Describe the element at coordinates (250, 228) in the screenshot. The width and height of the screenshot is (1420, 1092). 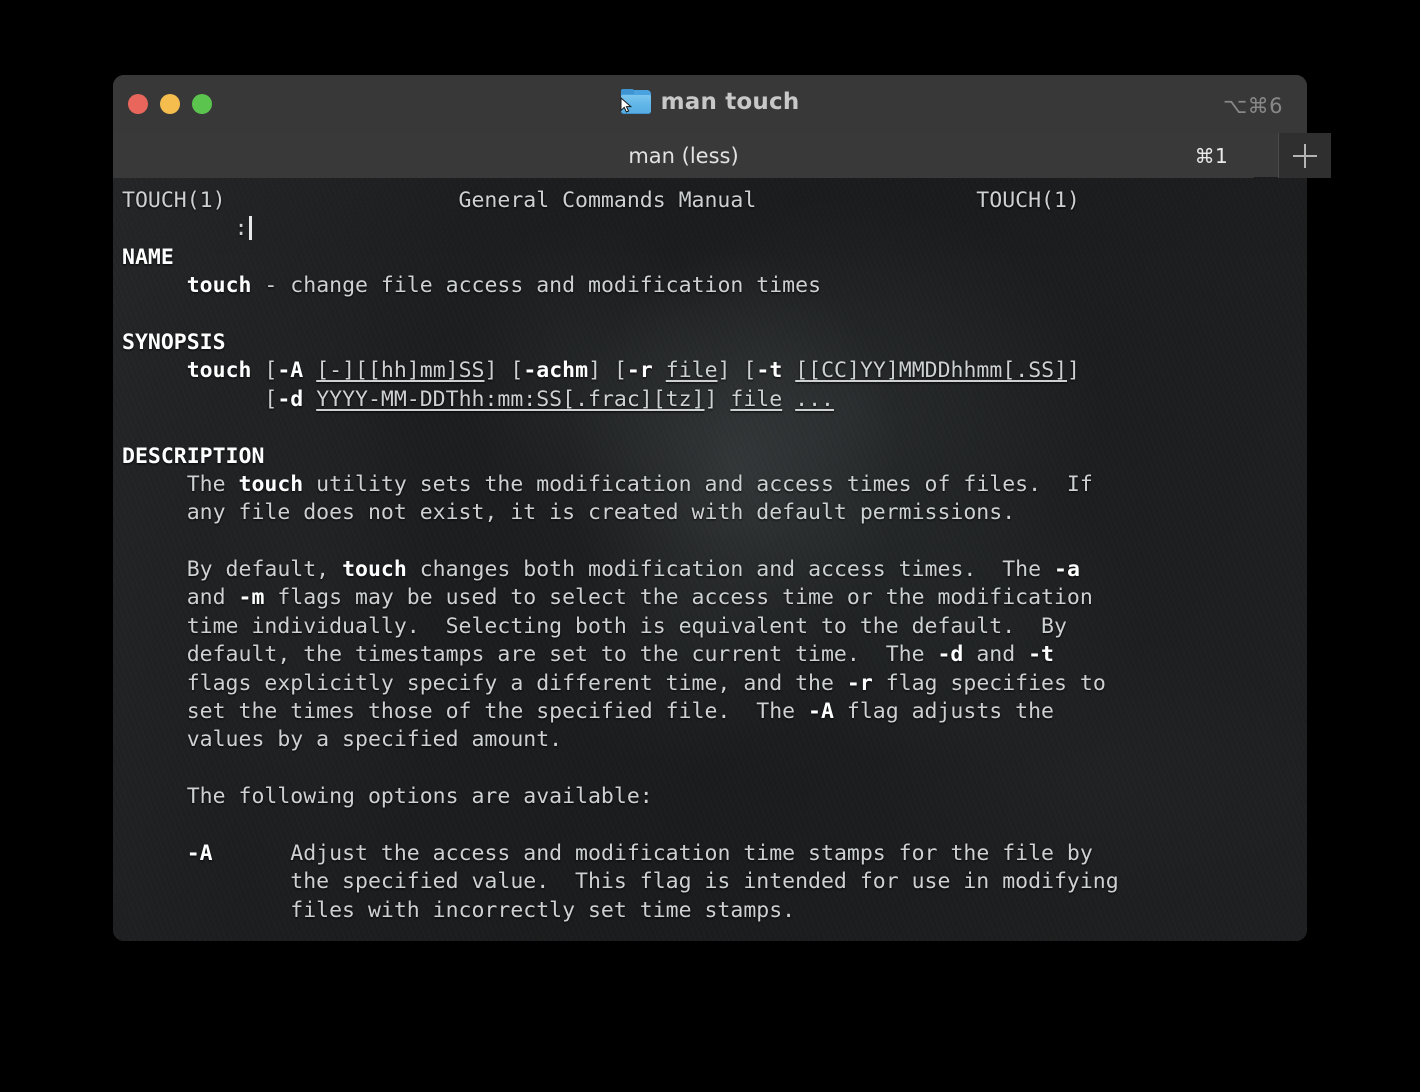
I see `text-cursor` at that location.